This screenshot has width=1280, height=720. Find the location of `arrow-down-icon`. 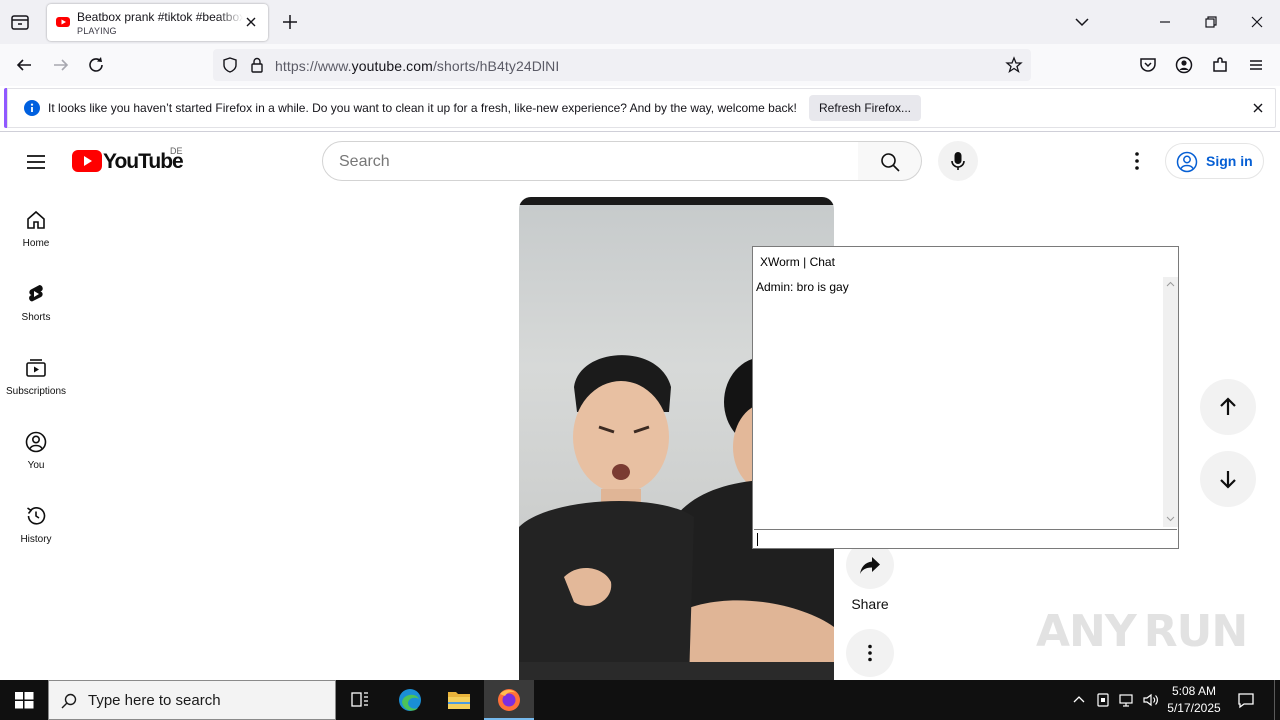

arrow-down-icon is located at coordinates (1228, 480).